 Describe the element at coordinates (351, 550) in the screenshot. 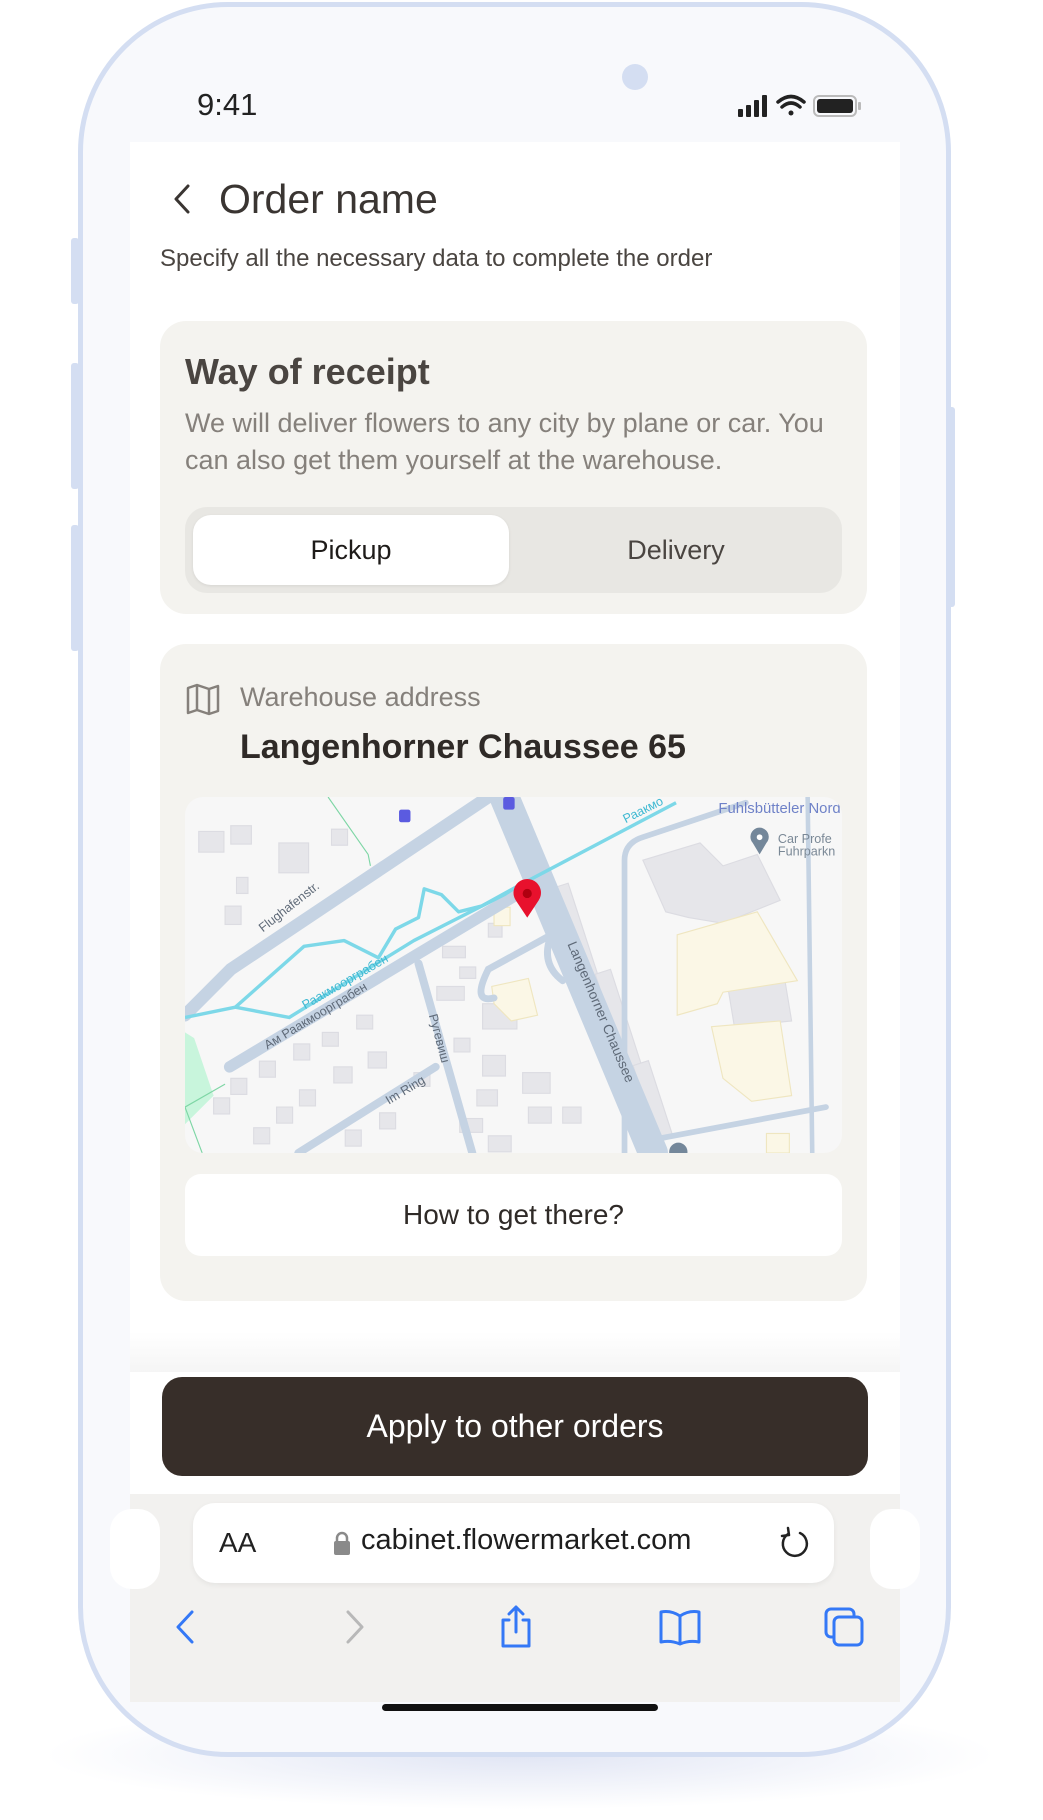

I see `segment-pickup: Pickup` at that location.